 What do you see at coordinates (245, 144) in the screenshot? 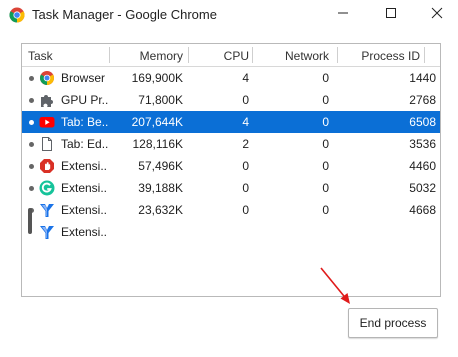
I see `cpu-value: 2` at bounding box center [245, 144].